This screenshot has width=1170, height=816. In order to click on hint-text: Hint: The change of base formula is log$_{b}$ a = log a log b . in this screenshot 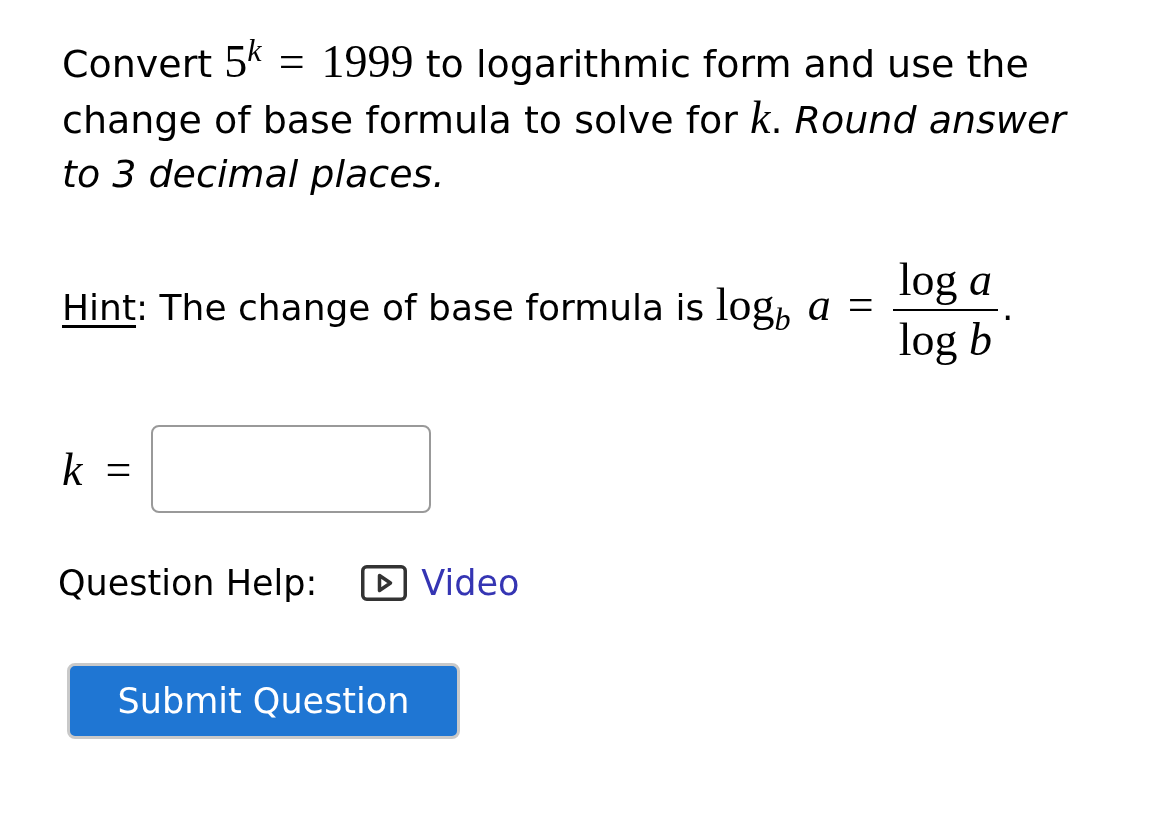, I will do `click(582, 310)`.